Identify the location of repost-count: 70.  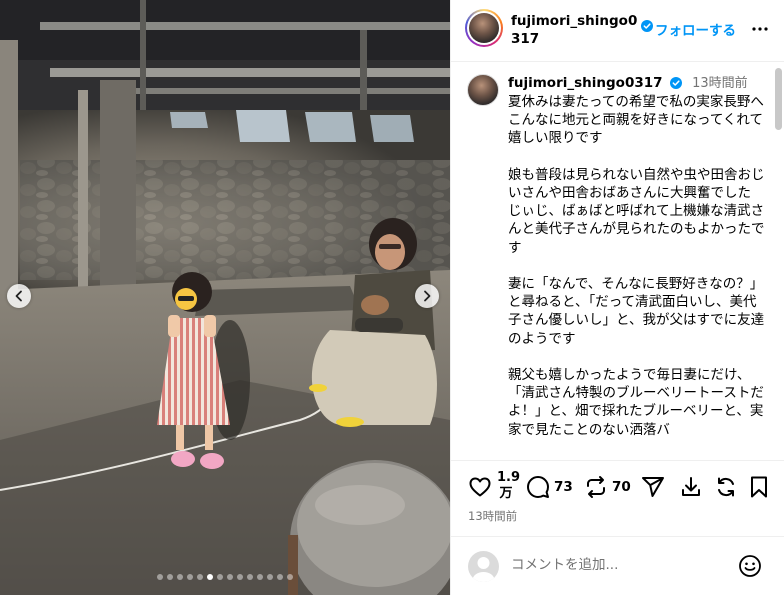
(621, 487).